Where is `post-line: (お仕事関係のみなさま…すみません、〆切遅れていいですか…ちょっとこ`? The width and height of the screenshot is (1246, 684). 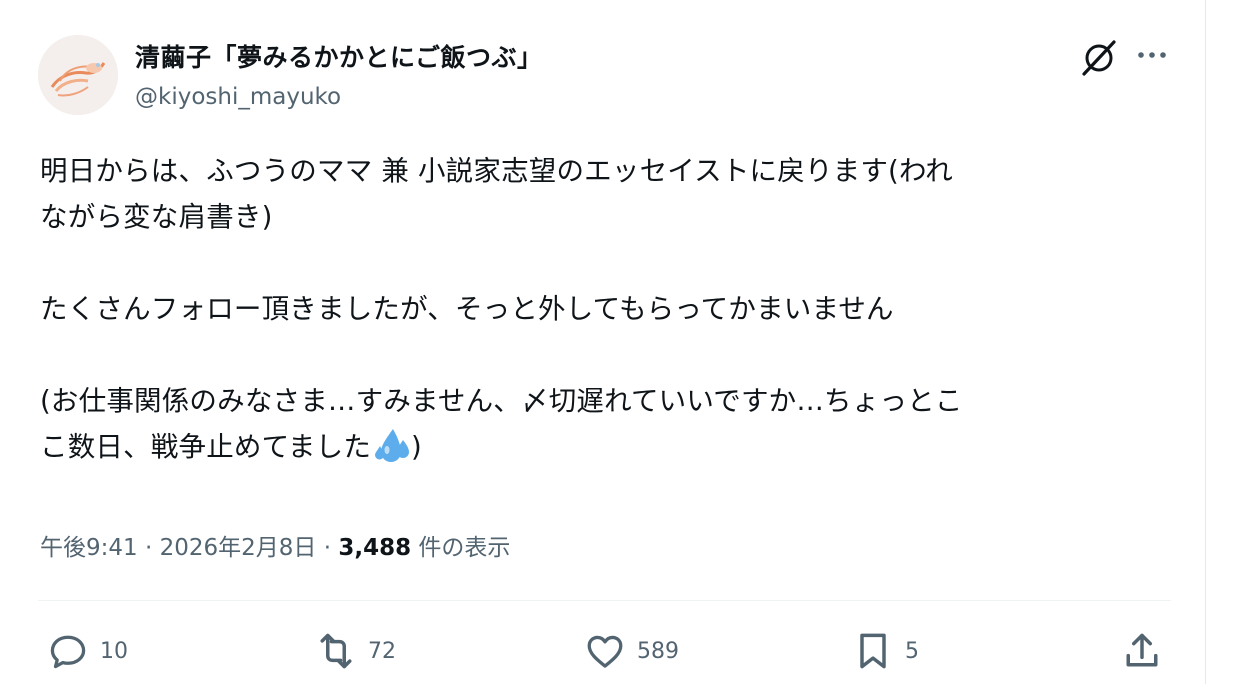 post-line: (お仕事関係のみなさま…すみません、〆切遅れていいですか…ちょっとこ is located at coordinates (501, 401).